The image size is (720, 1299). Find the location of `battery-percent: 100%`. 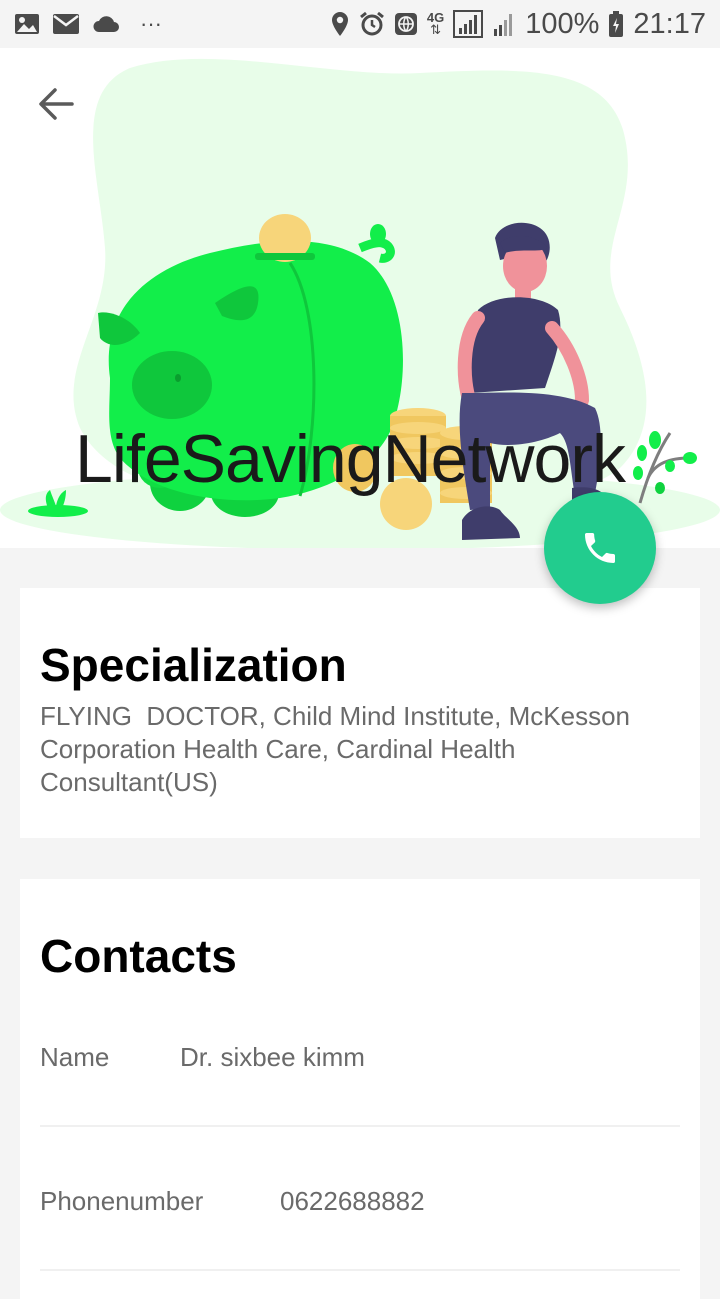

battery-percent: 100% is located at coordinates (562, 23).